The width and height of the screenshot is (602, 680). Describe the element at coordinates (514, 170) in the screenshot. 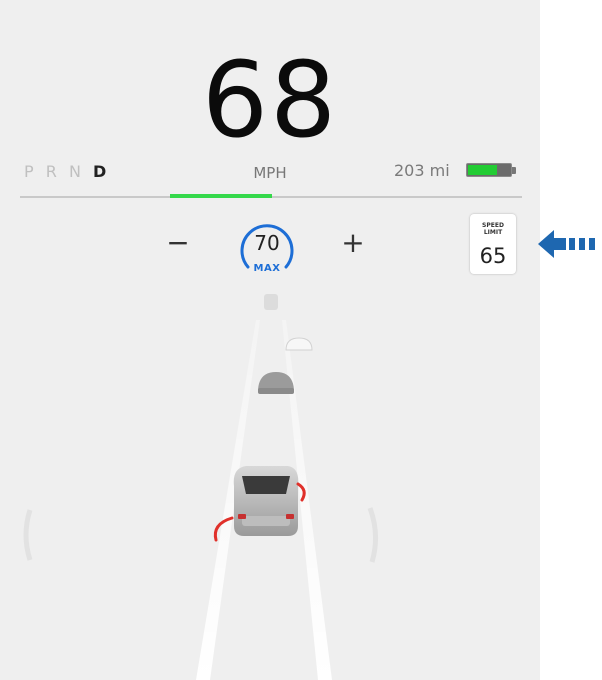

I see `battery-terminal` at that location.